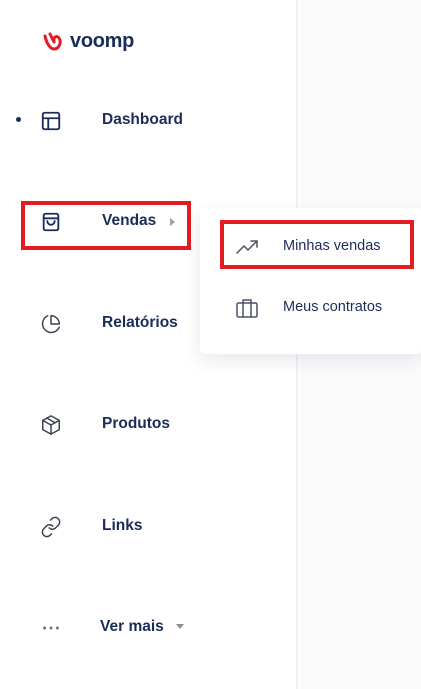 The width and height of the screenshot is (421, 689). Describe the element at coordinates (122, 525) in the screenshot. I see `sidebar-item-label: Links` at that location.